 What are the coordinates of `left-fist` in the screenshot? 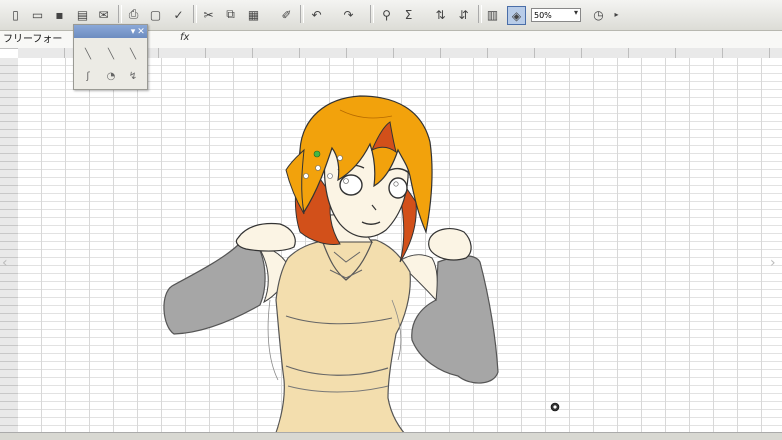 It's located at (265, 237).